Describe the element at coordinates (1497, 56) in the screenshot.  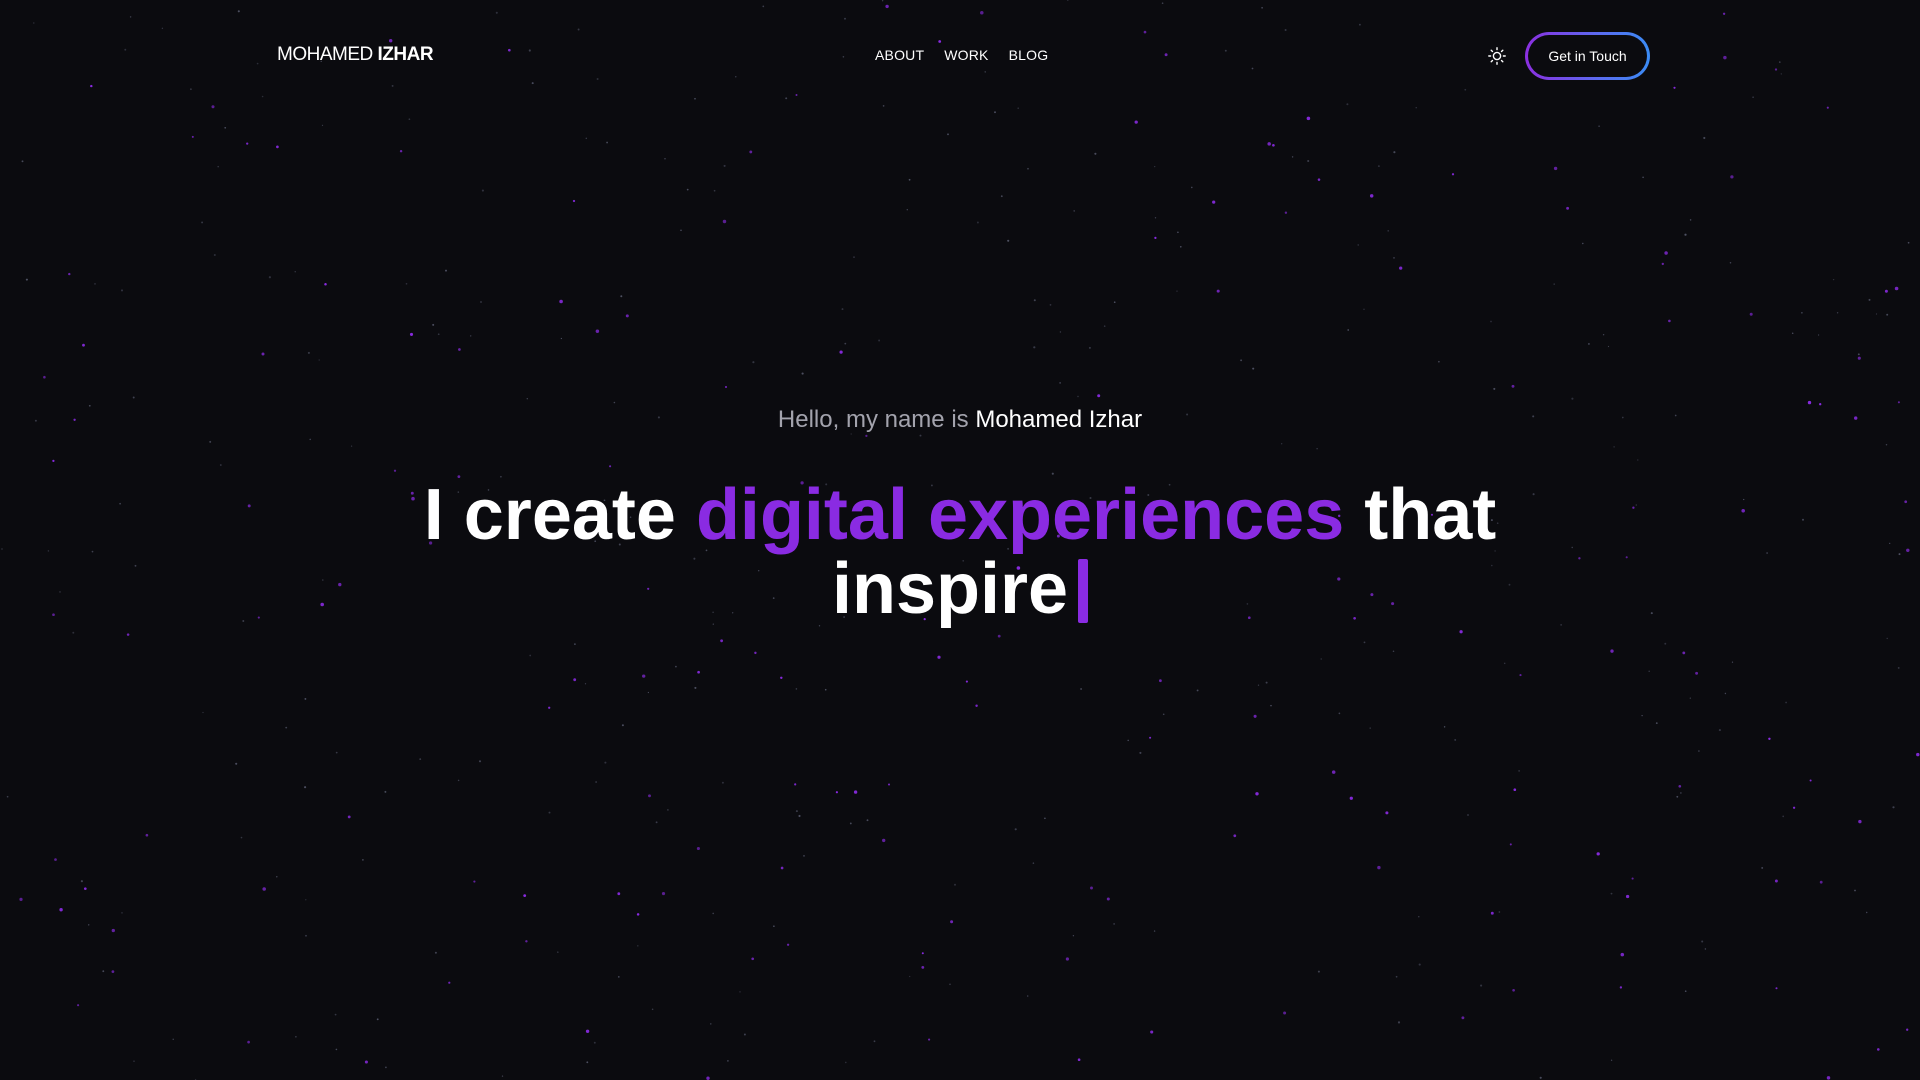
I see `theme-toggle-button` at that location.